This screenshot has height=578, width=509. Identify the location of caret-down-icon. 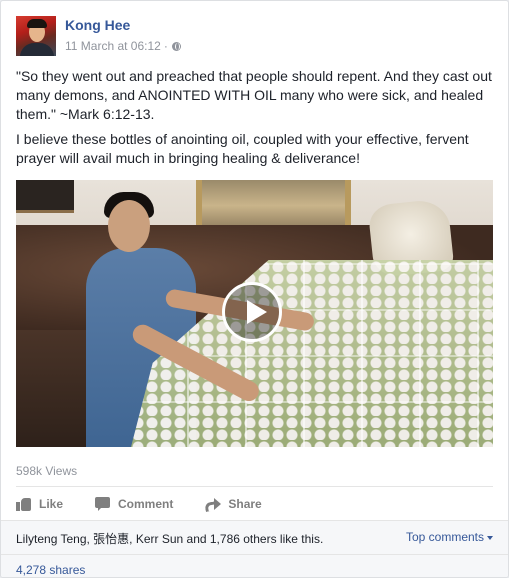
(490, 537).